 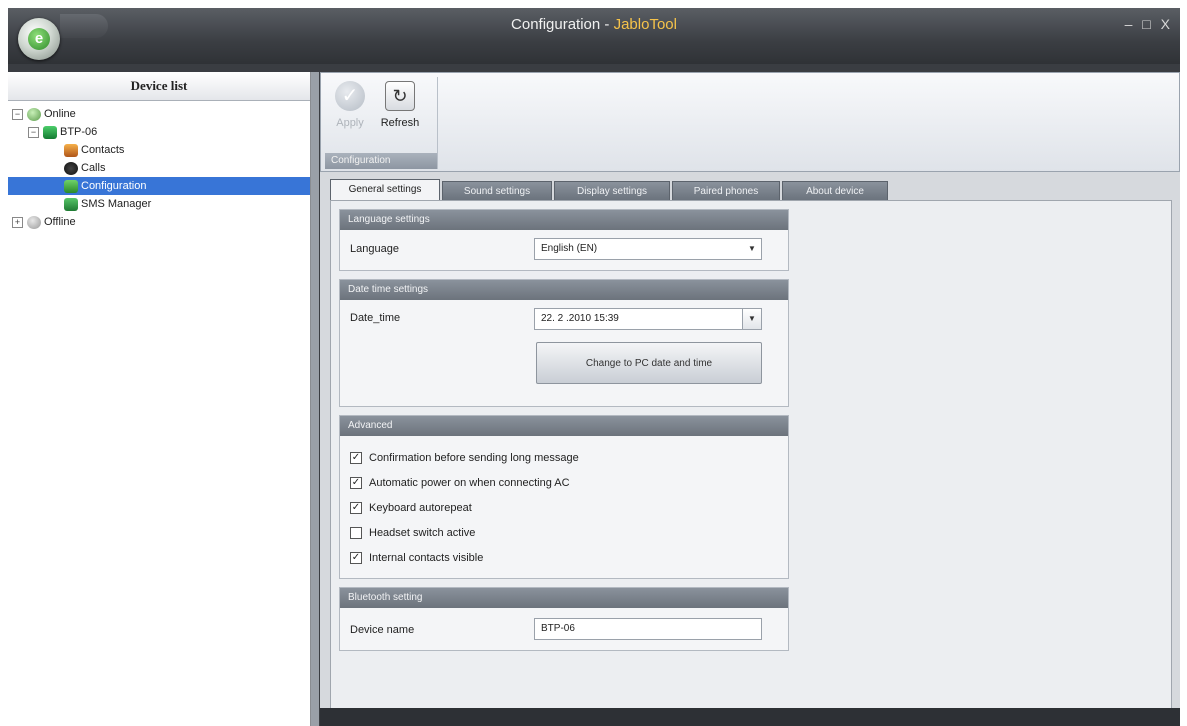 I want to click on window-title-prefix: Configuration -, so click(x=562, y=24).